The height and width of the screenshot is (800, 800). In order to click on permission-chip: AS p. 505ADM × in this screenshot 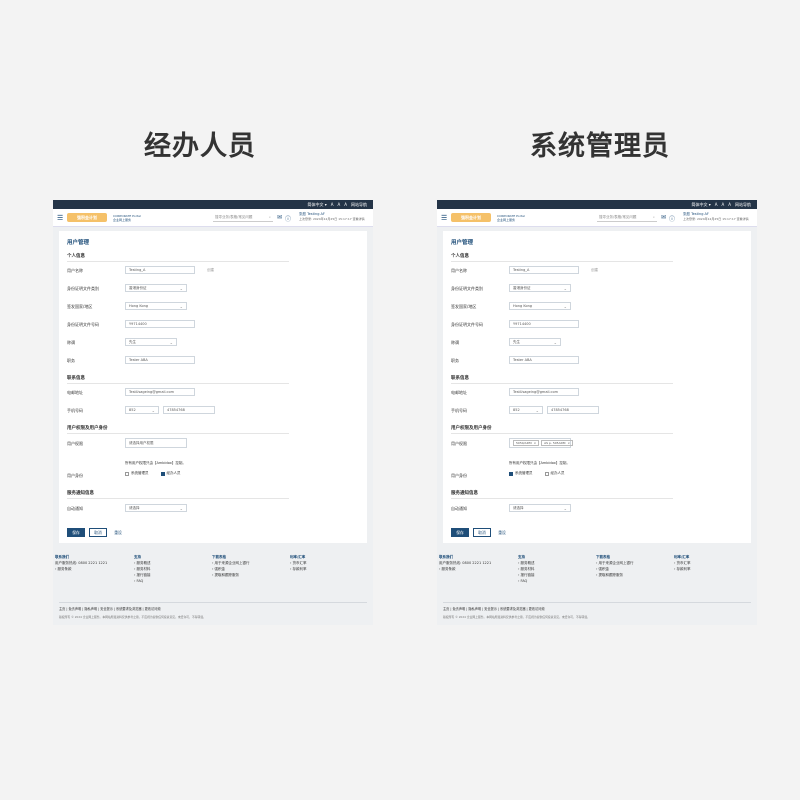, I will do `click(557, 443)`.